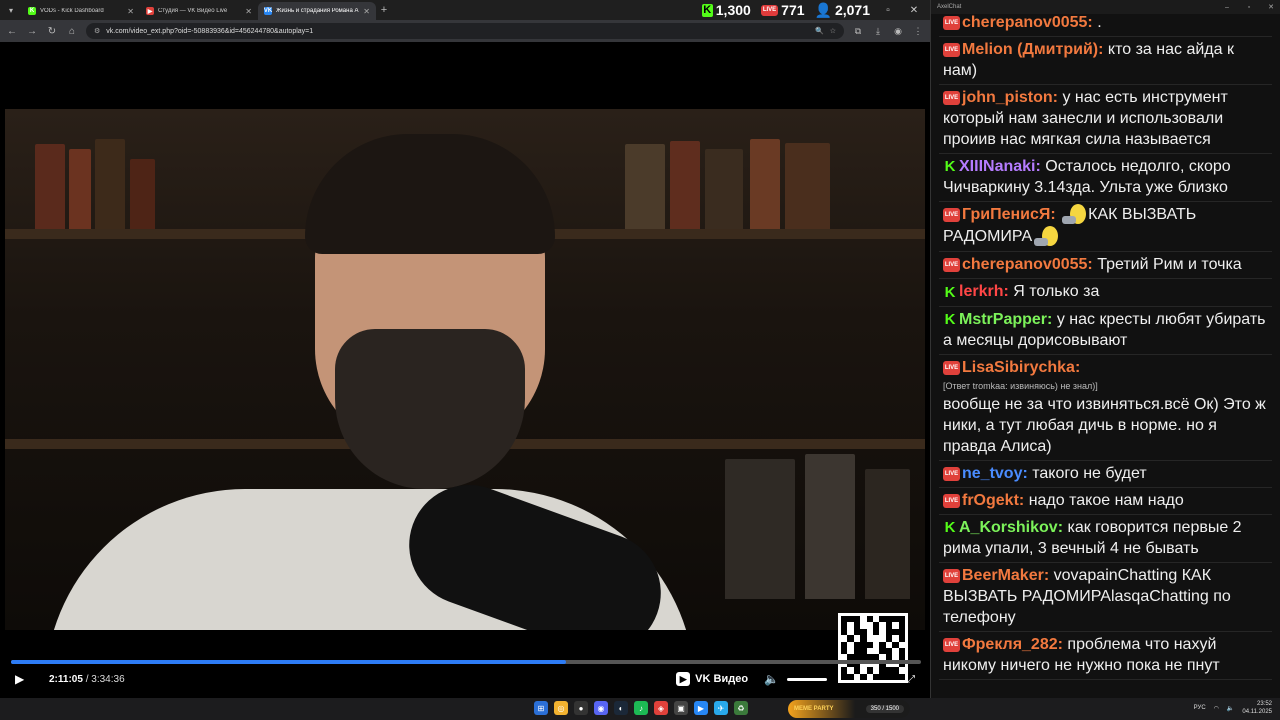  Describe the element at coordinates (721, 708) in the screenshot. I see `telegram-icon: ✈` at that location.